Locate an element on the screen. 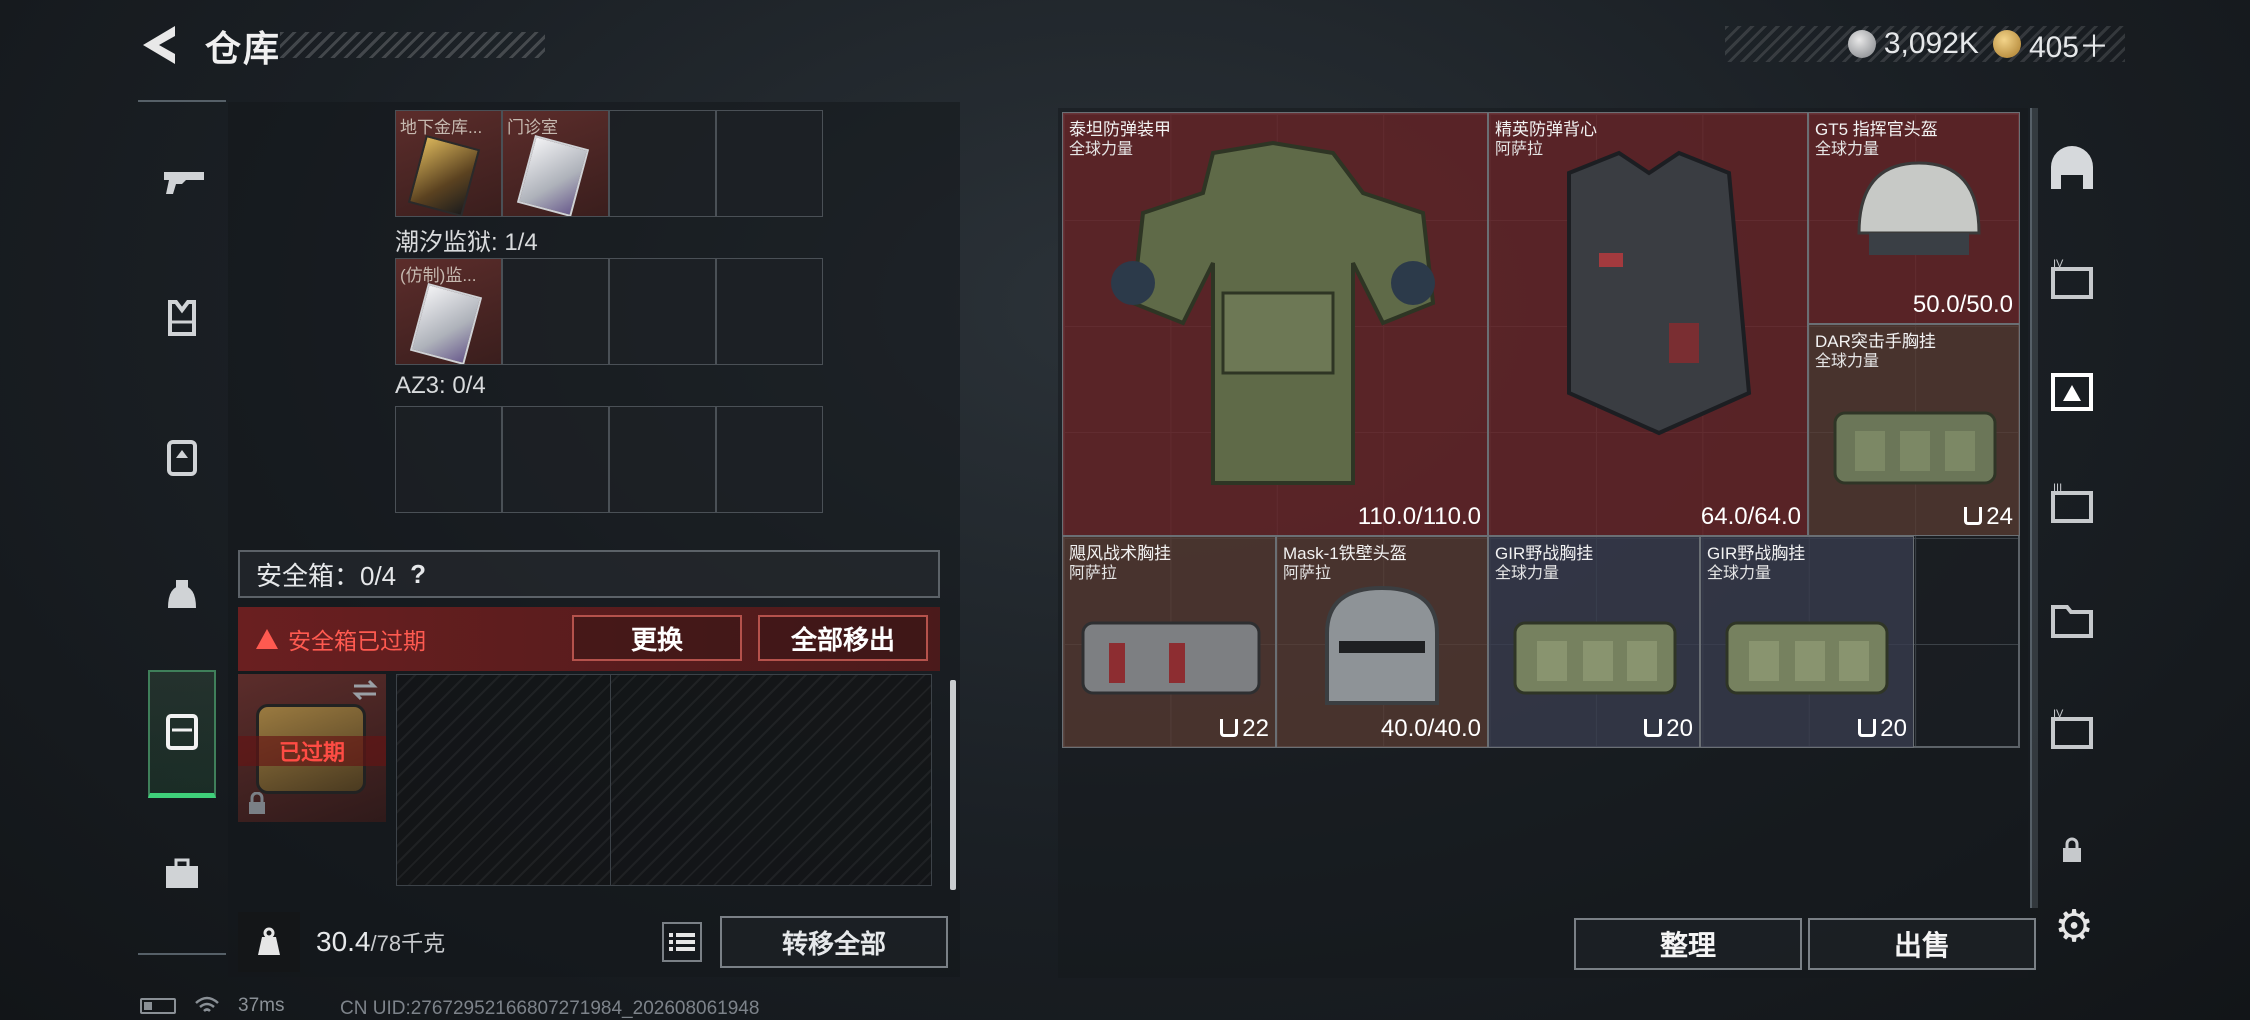 This screenshot has width=2250, height=1020. list-view-button is located at coordinates (682, 942).